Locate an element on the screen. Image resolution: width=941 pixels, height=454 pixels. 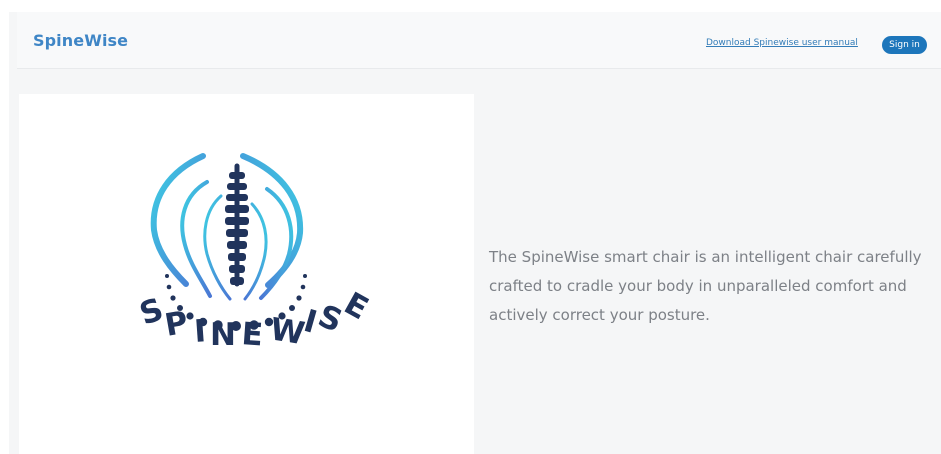
spinewise-logo: S P I N E W I S E is located at coordinates (254, 253).